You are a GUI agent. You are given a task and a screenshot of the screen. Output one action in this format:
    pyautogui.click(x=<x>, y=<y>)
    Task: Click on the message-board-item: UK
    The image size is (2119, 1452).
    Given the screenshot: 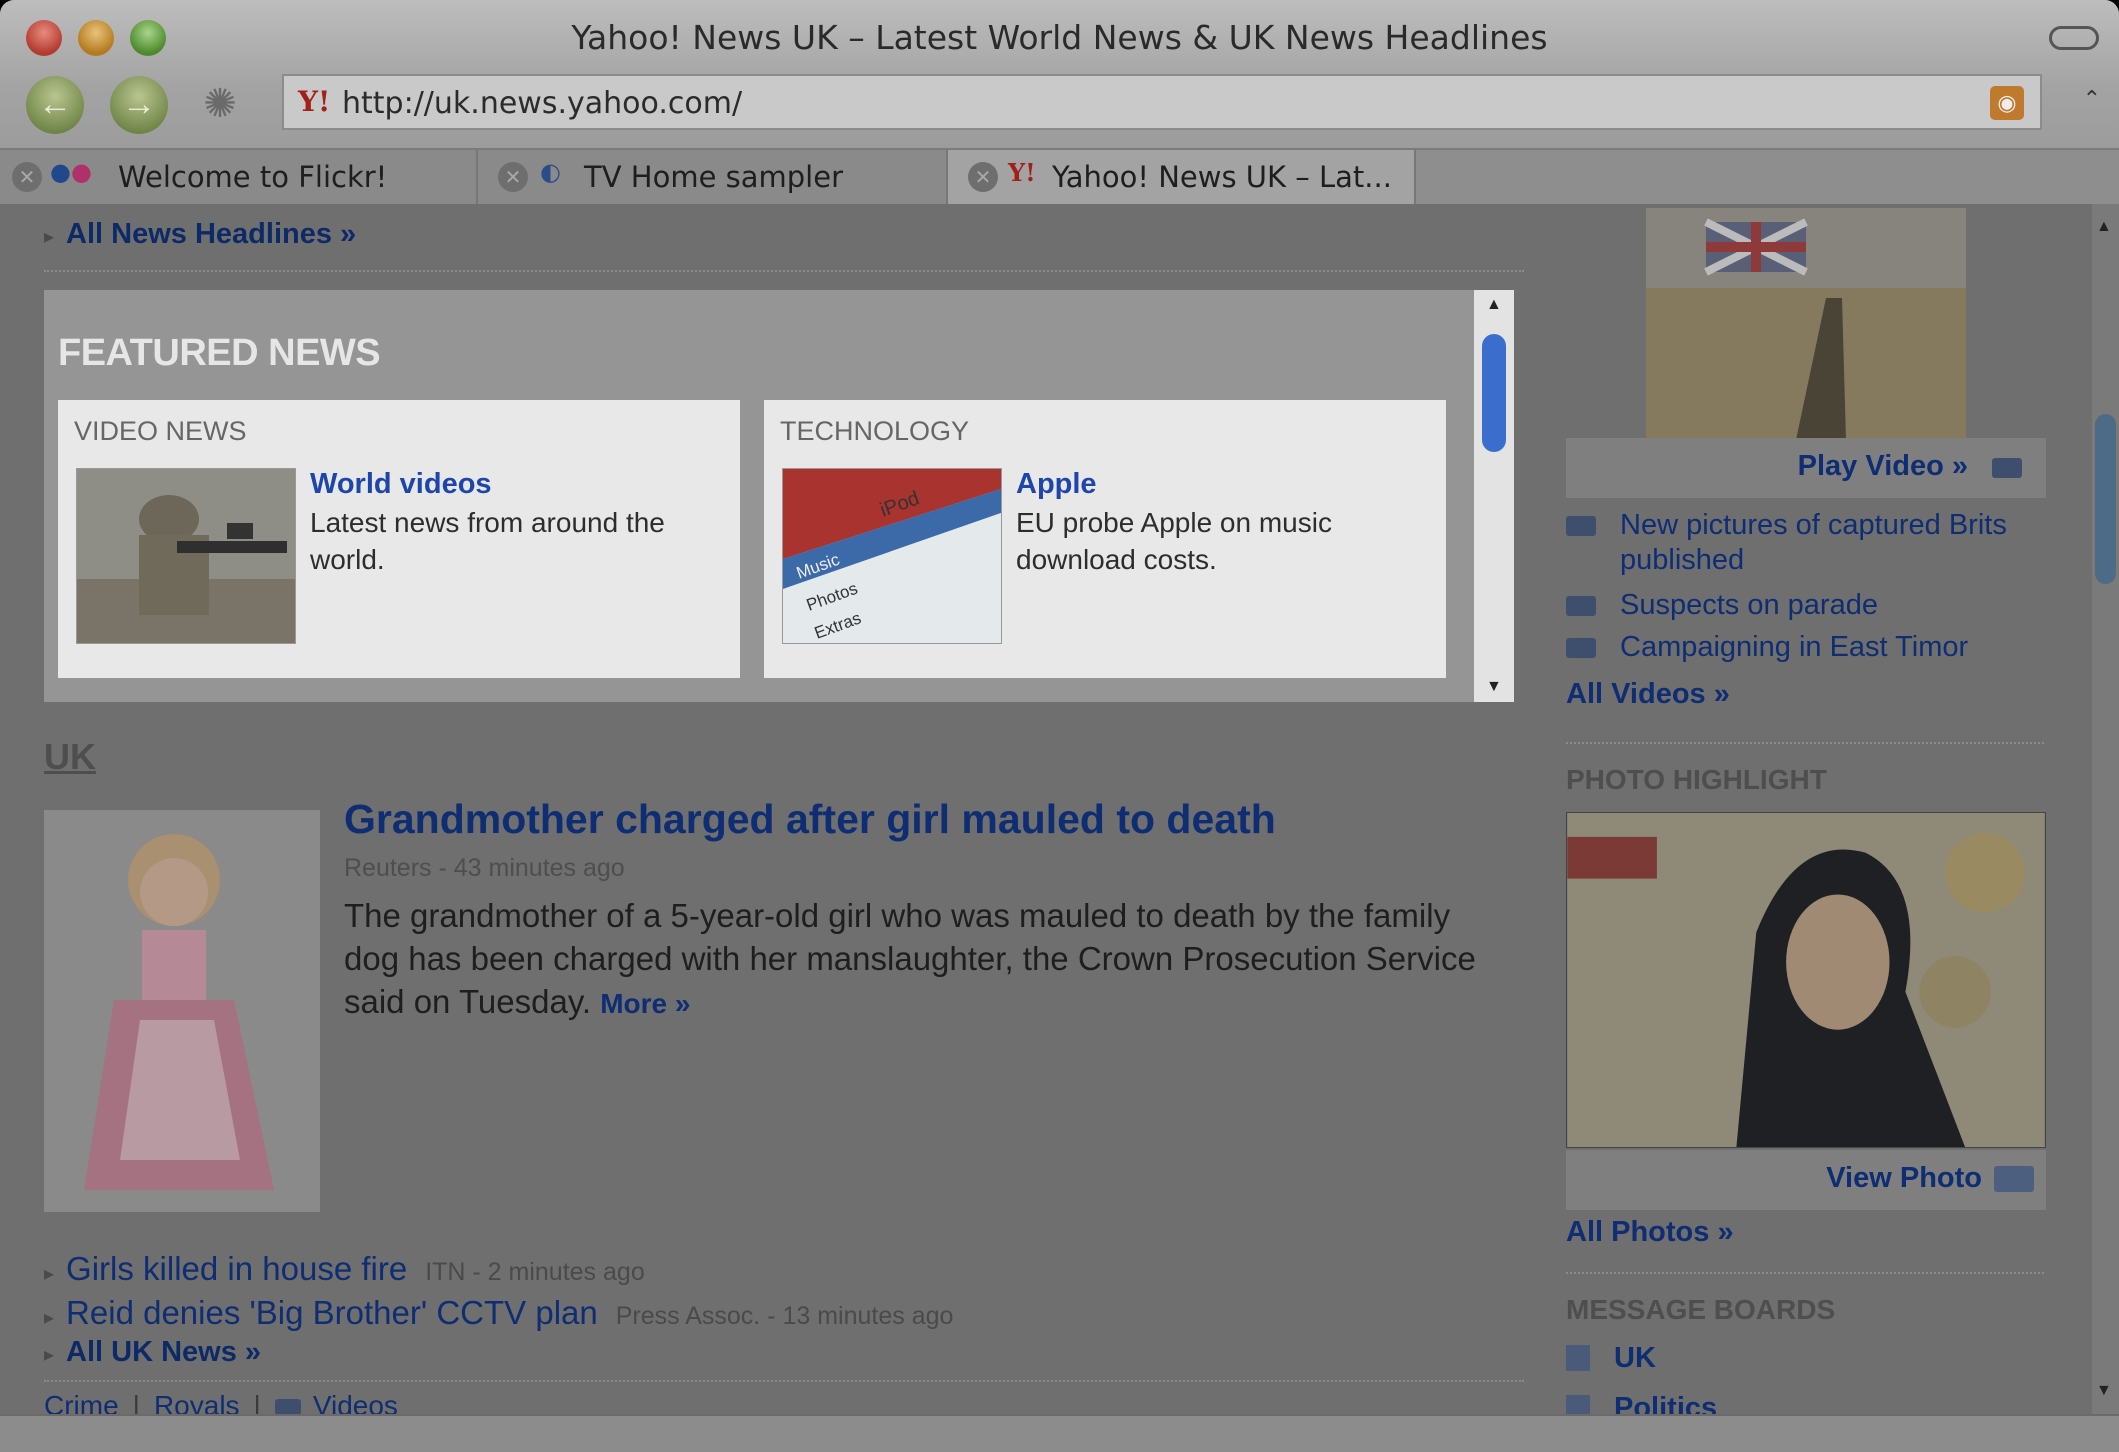 What is the action you would take?
    pyautogui.click(x=1611, y=1358)
    